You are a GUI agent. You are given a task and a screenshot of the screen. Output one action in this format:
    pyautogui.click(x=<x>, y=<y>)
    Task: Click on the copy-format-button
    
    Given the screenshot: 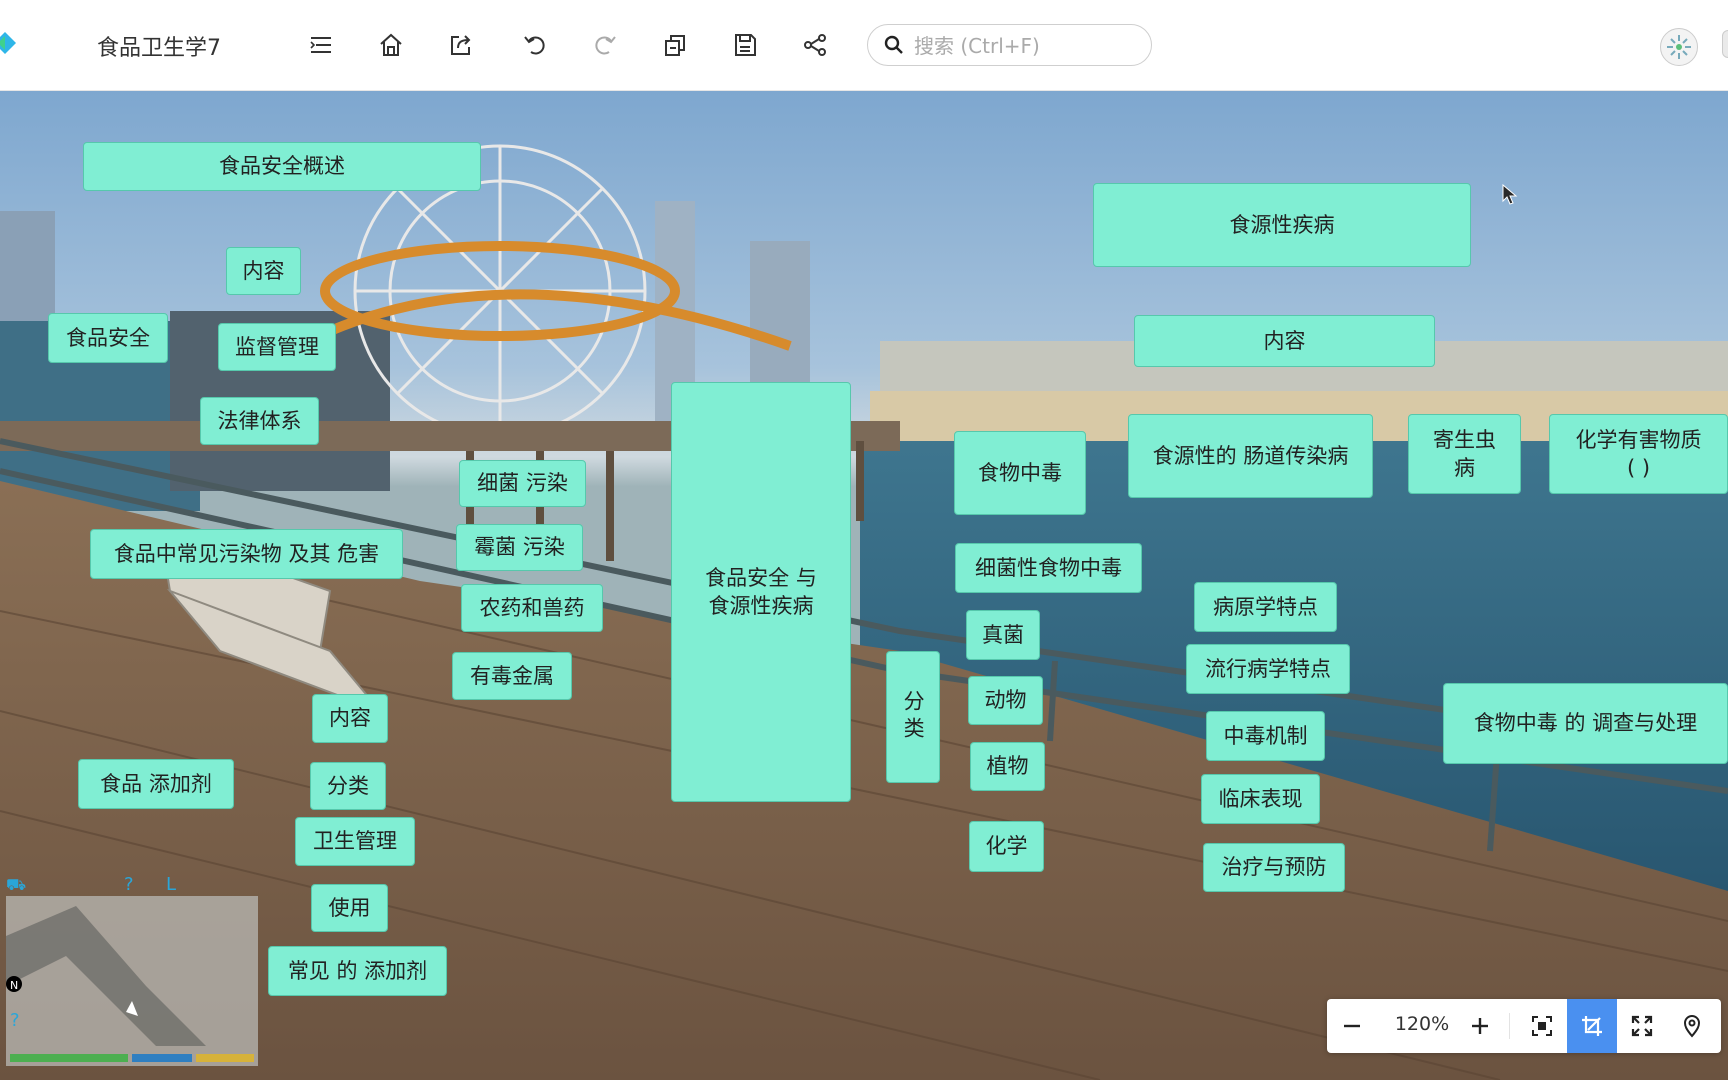 What is the action you would take?
    pyautogui.click(x=675, y=45)
    